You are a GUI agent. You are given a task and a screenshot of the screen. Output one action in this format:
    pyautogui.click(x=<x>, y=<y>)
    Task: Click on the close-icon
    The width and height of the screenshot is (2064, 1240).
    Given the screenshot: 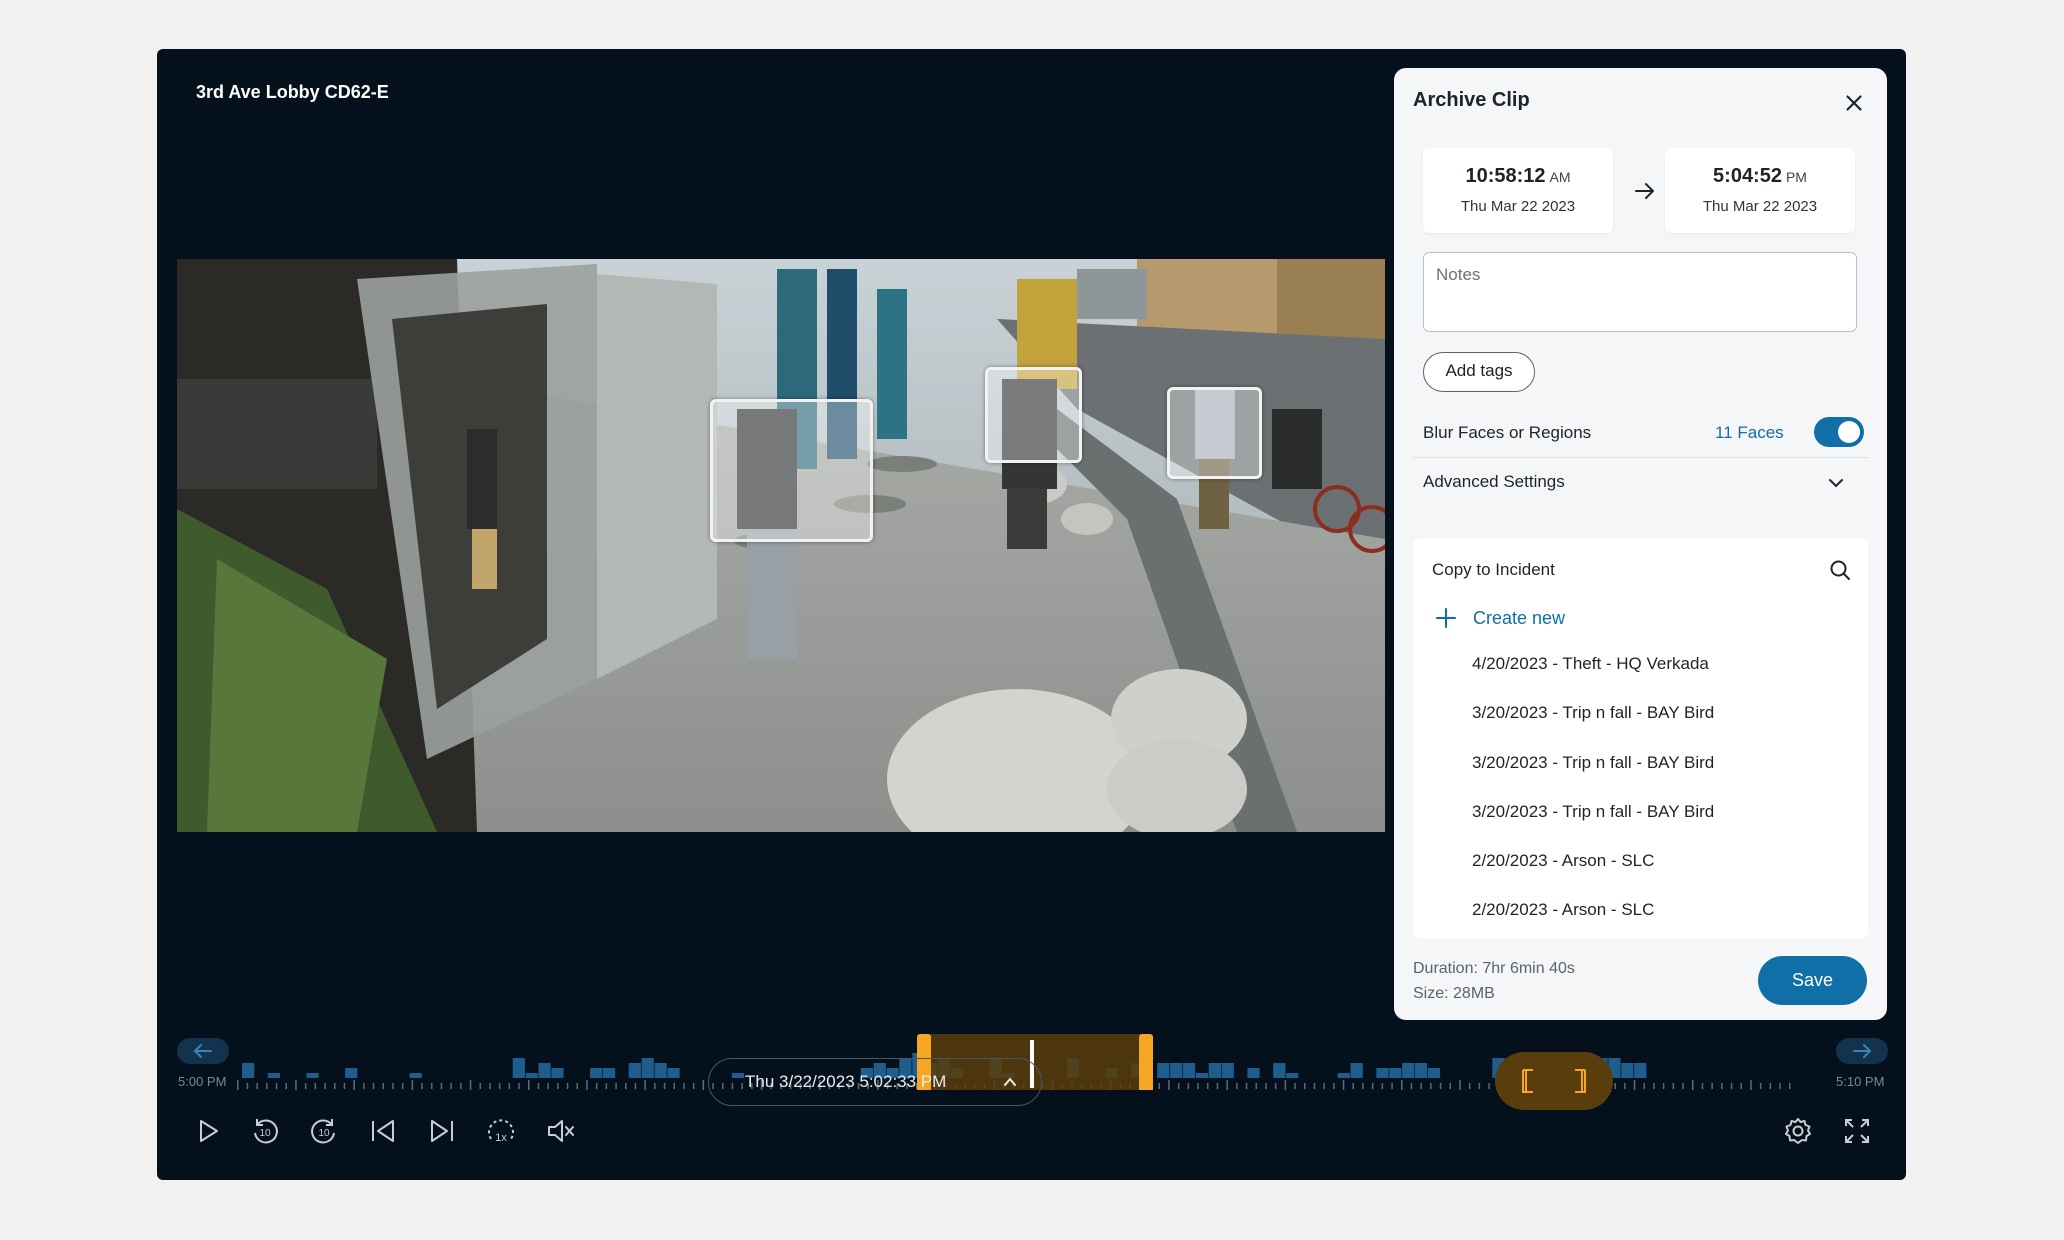 What is the action you would take?
    pyautogui.click(x=1854, y=103)
    